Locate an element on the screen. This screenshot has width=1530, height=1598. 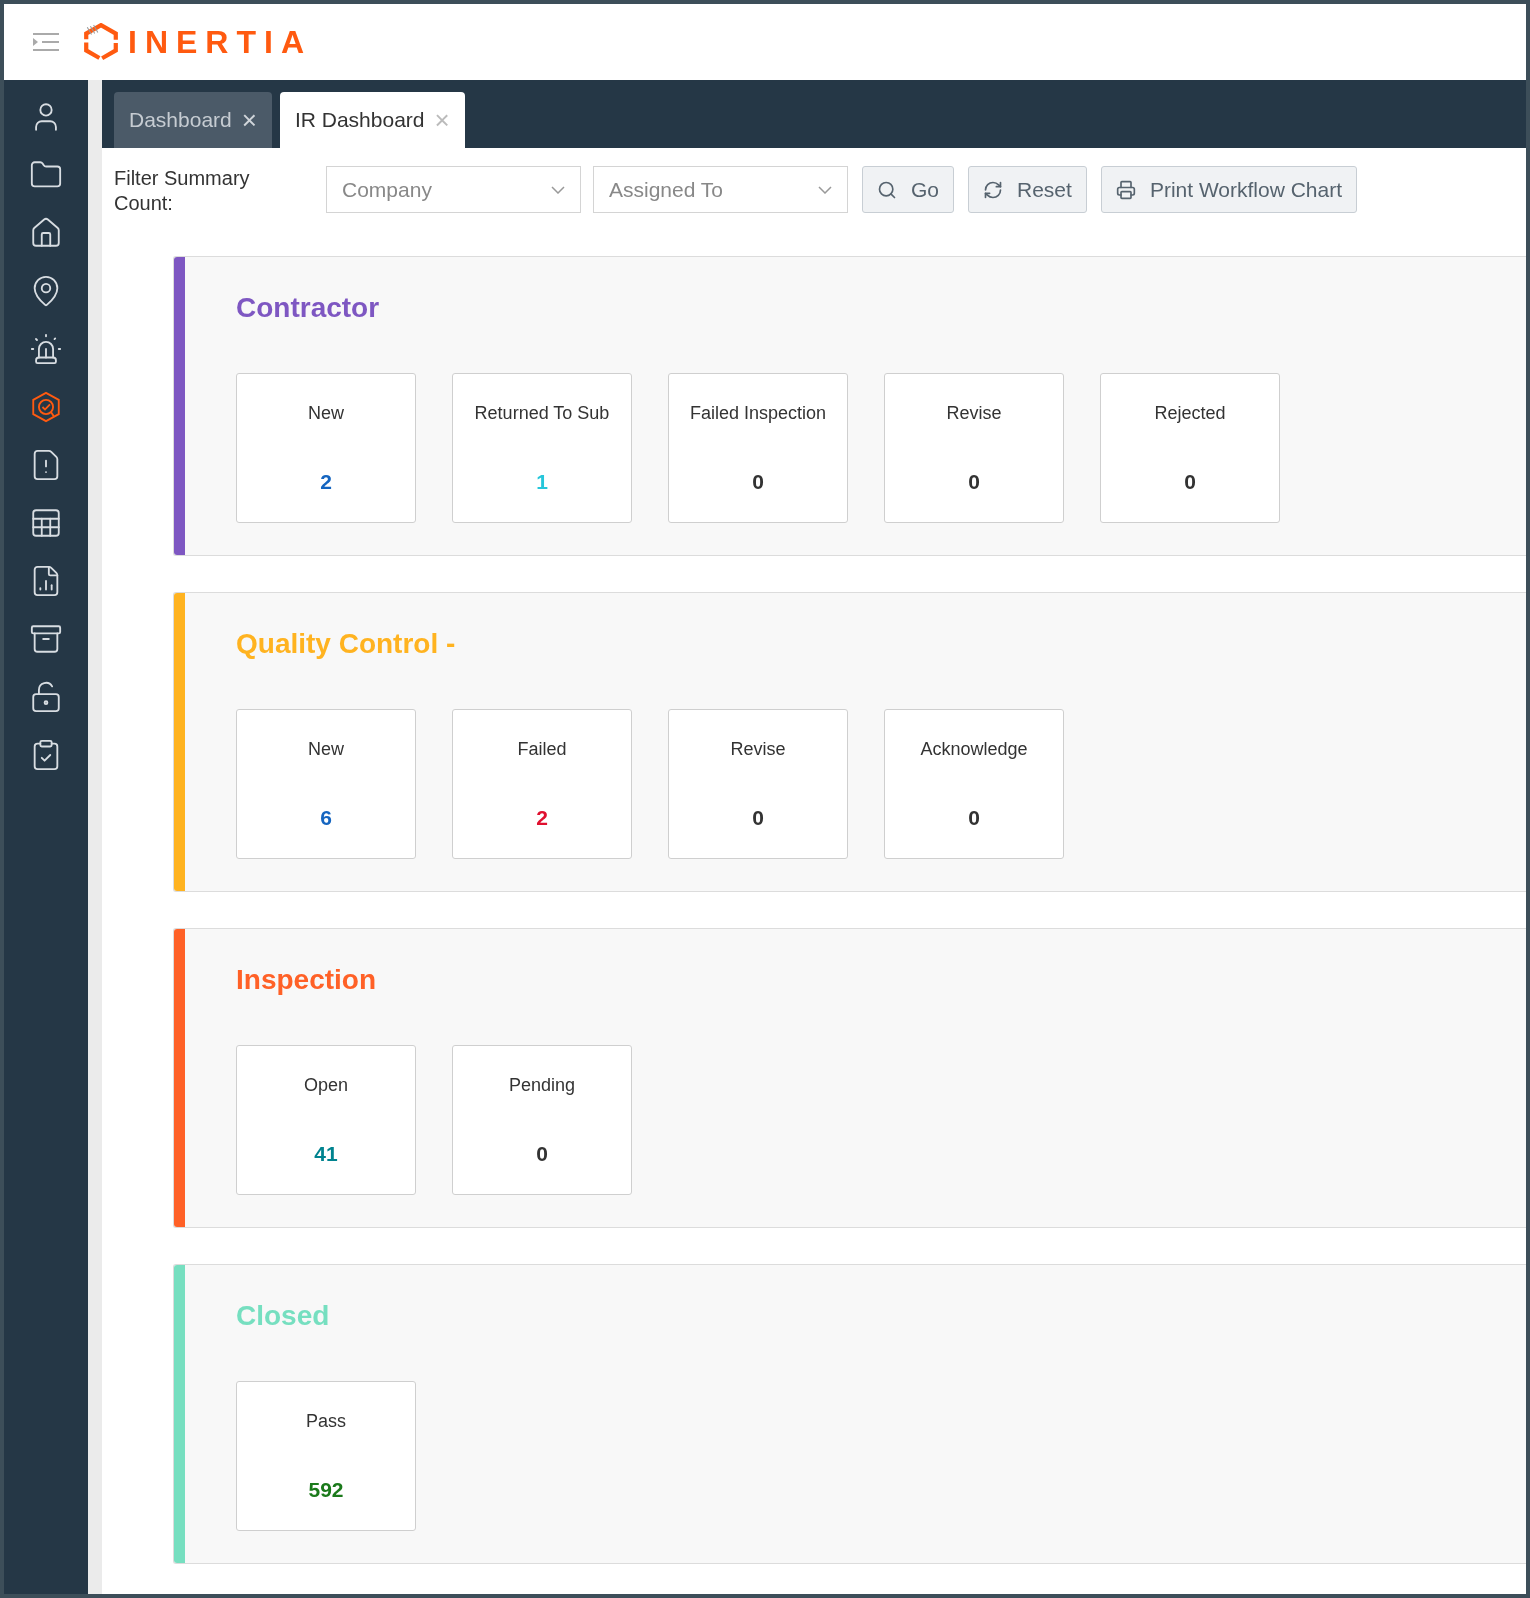
unlocked-padlock-icon is located at coordinates (46, 697).